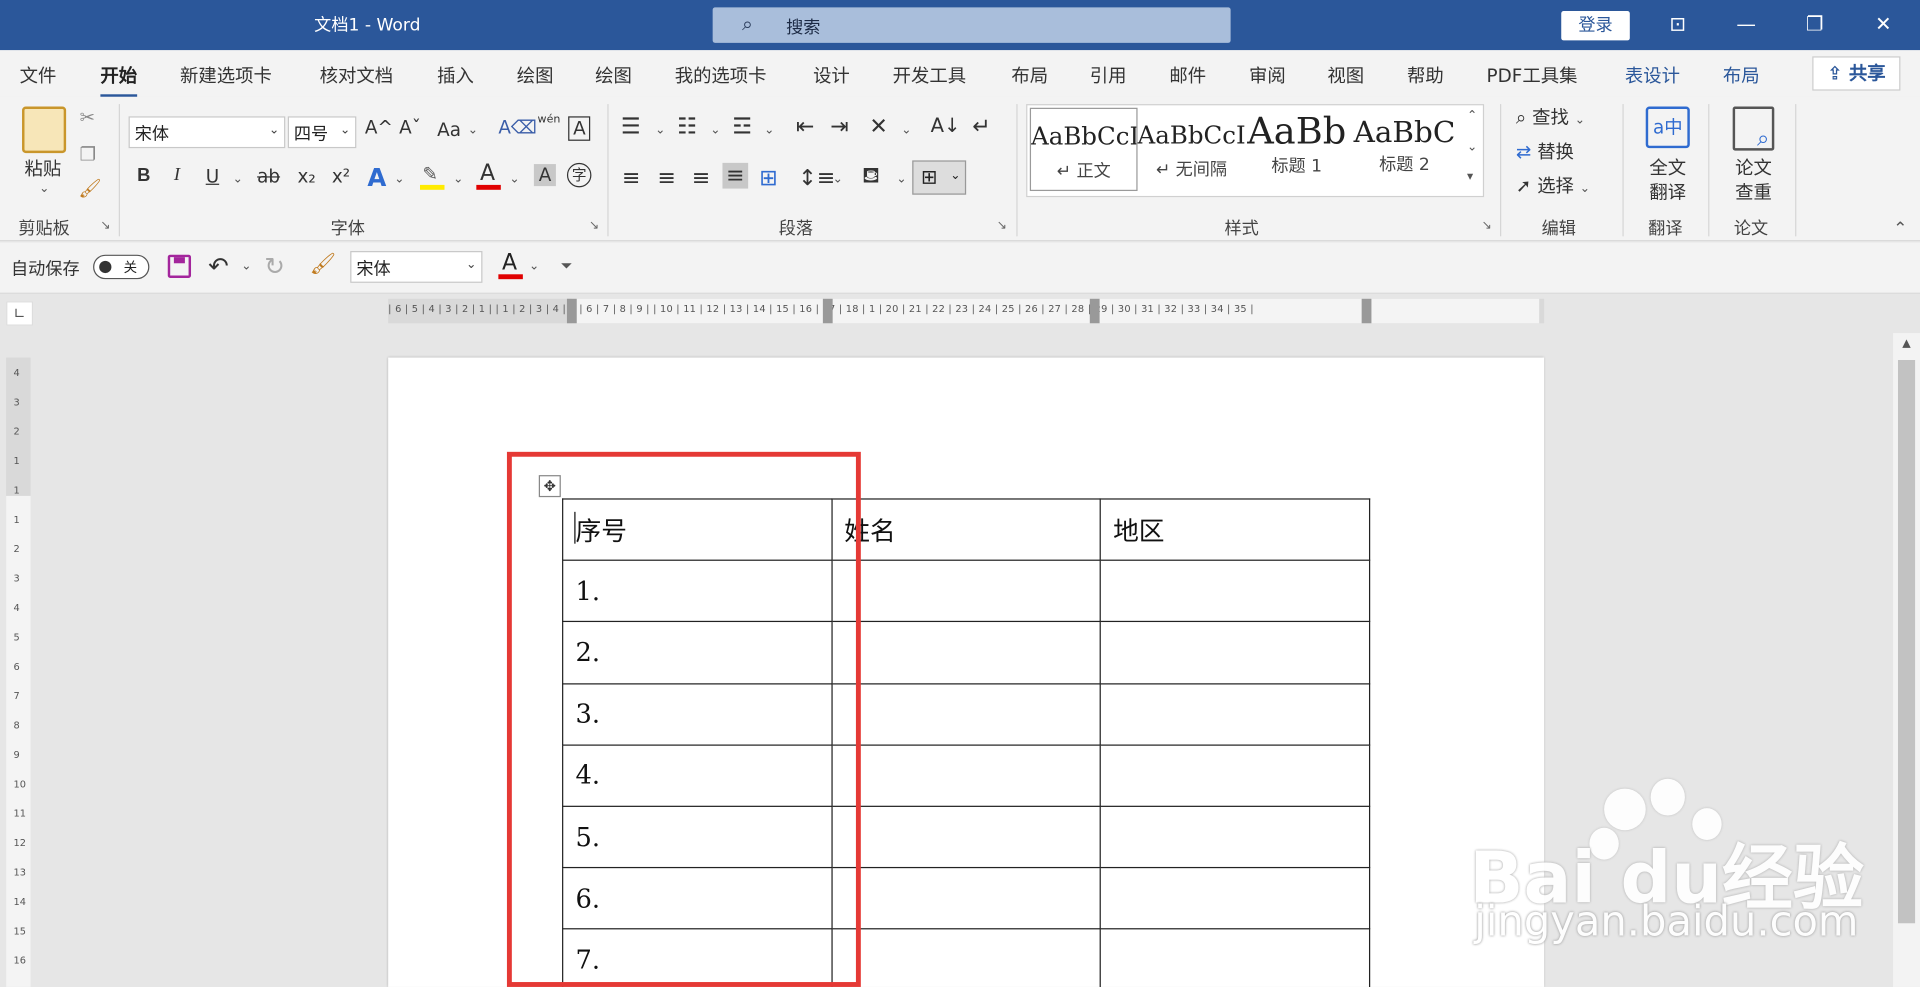  Describe the element at coordinates (971, 25) in the screenshot. I see `search-box: ⌕ 搜索` at that location.